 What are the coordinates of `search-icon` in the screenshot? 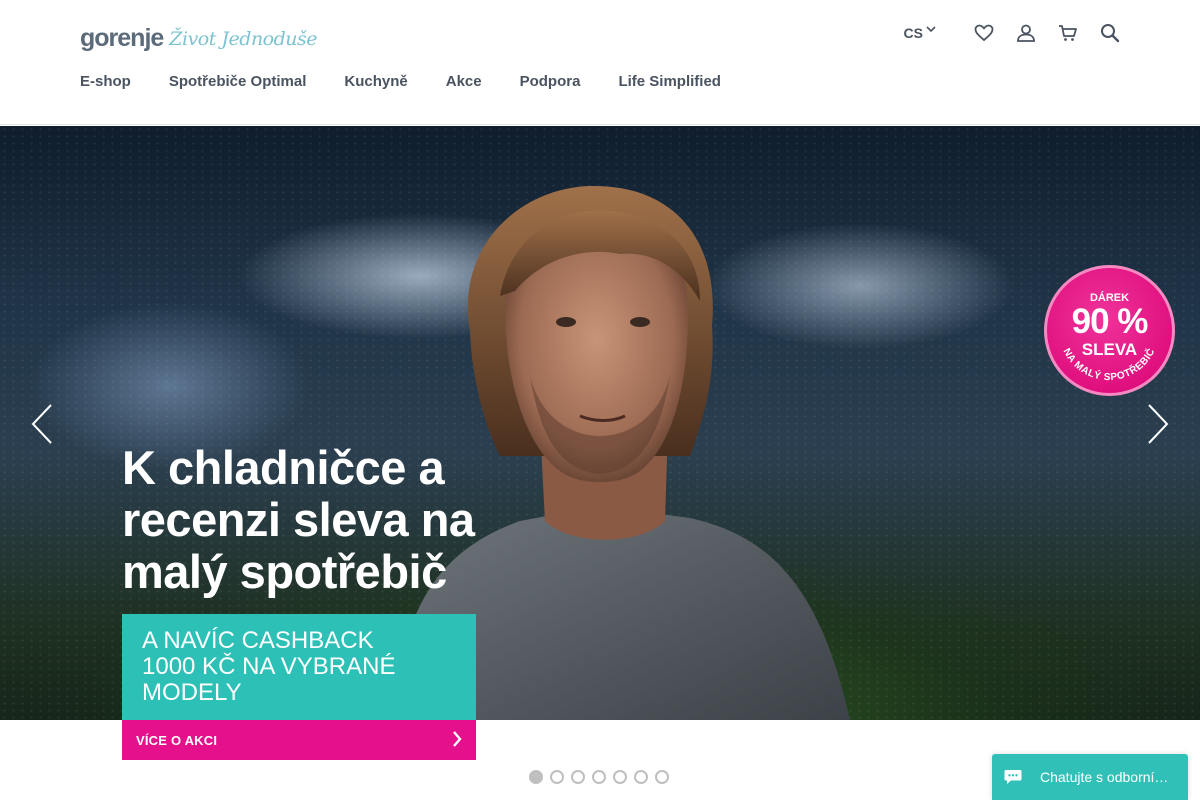 It's located at (1110, 33).